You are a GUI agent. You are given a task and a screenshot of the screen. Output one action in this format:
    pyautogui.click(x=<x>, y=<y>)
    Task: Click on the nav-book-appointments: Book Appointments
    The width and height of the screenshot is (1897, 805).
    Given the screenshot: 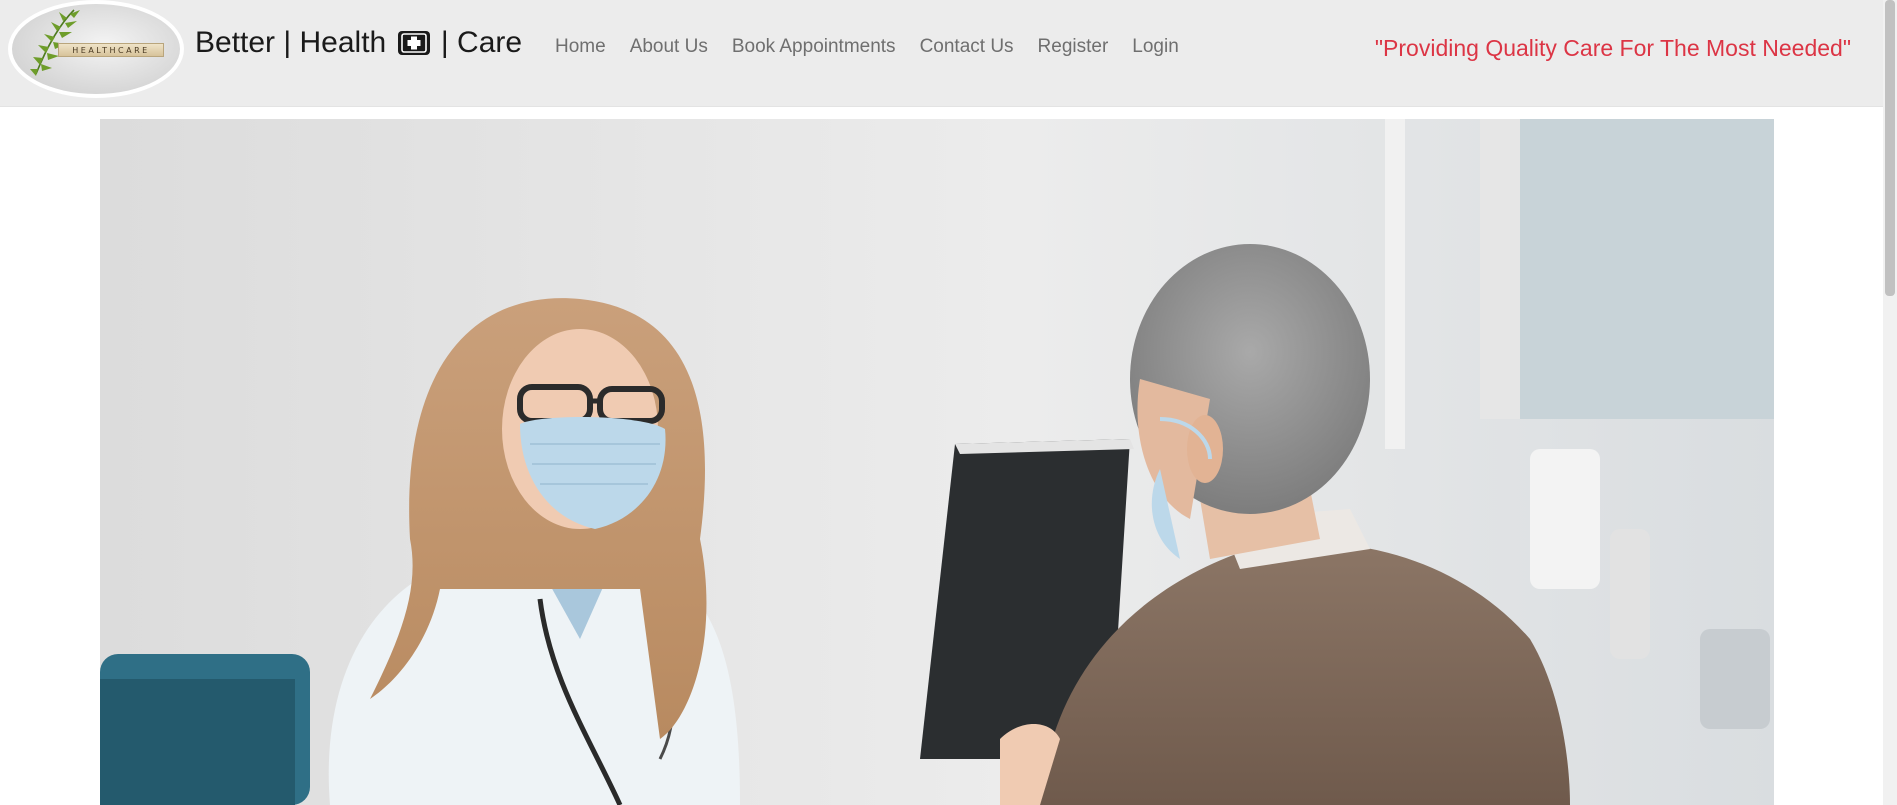 What is the action you would take?
    pyautogui.click(x=814, y=47)
    